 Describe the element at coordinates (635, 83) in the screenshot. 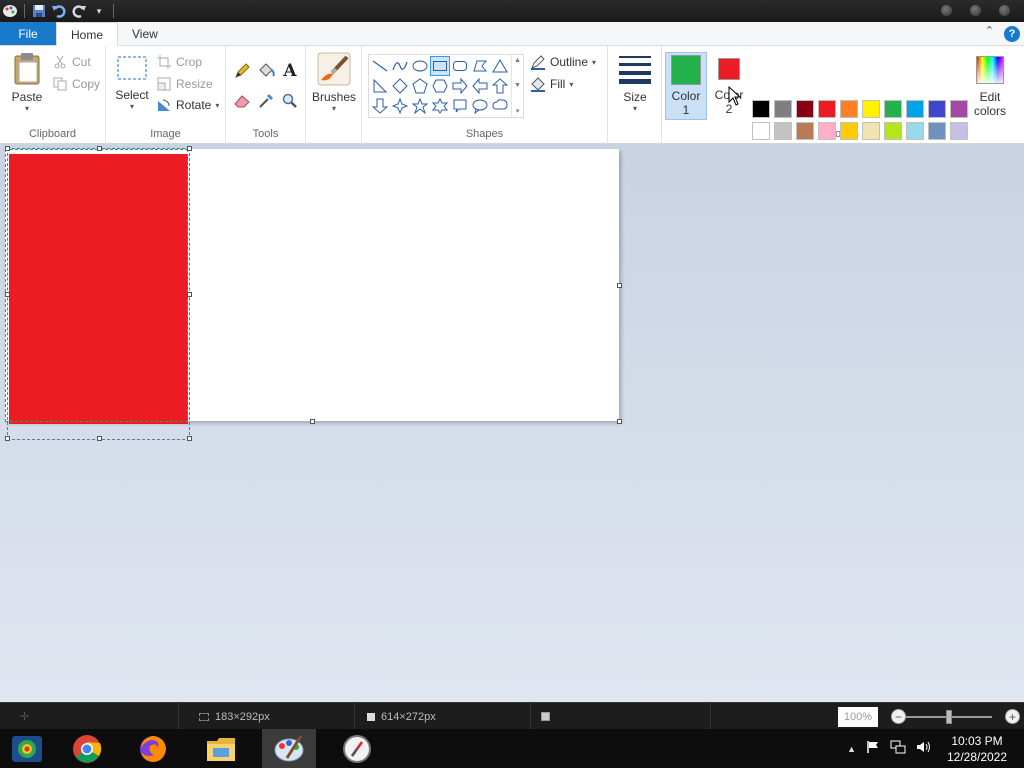

I see `size-button: Size ▾` at that location.